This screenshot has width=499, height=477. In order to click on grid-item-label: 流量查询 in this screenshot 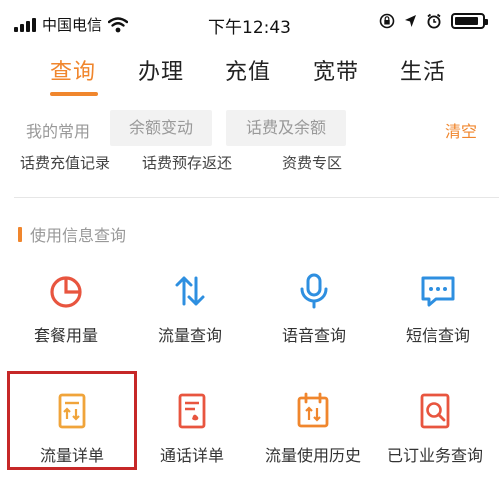, I will do `click(189, 335)`.